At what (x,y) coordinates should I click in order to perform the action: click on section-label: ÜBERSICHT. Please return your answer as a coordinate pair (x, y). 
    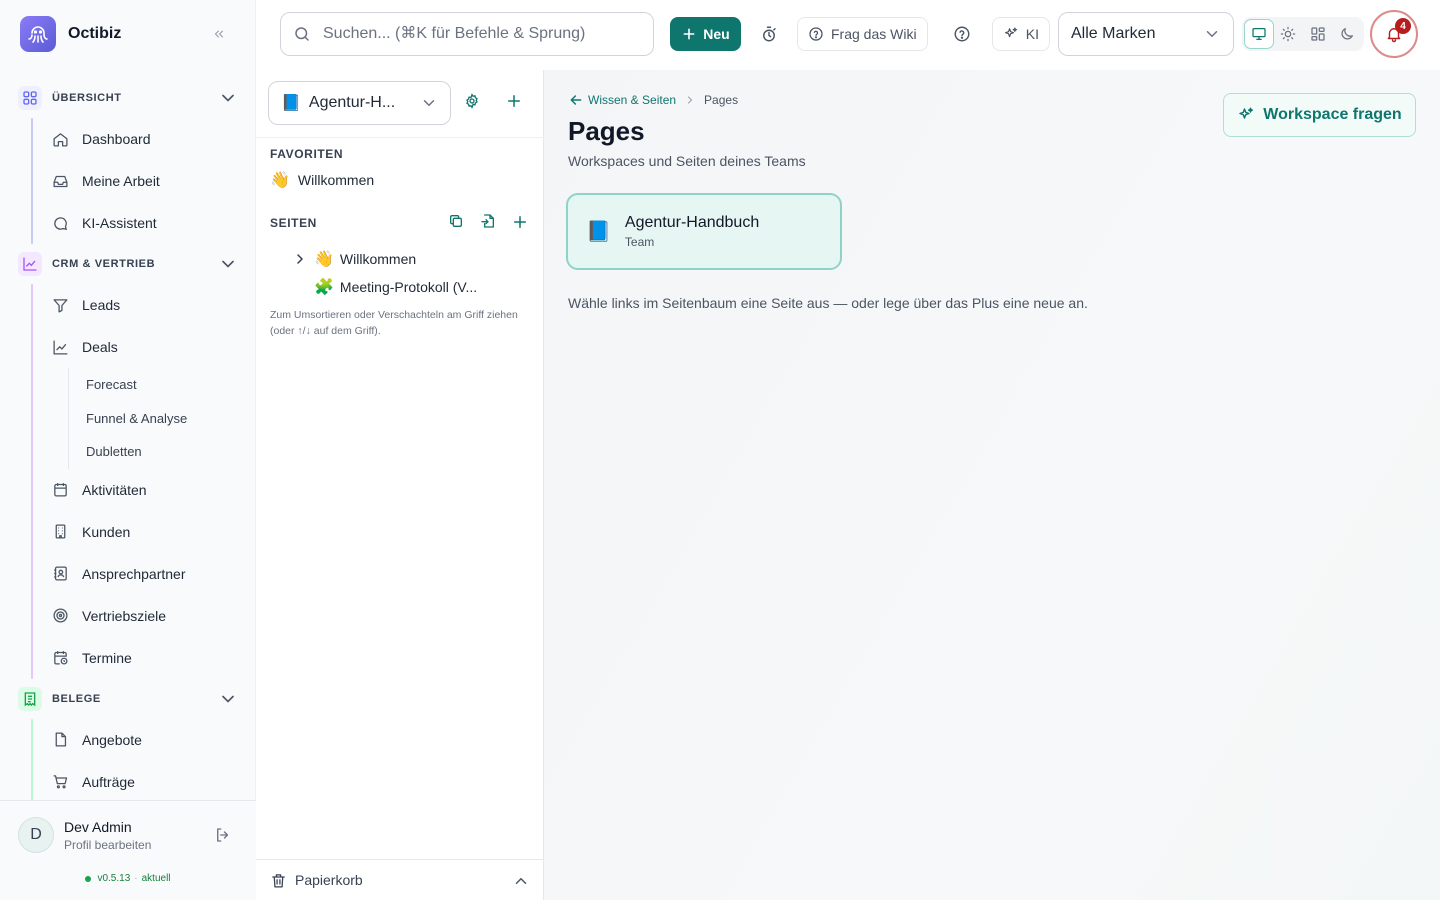
    Looking at the image, I should click on (87, 98).